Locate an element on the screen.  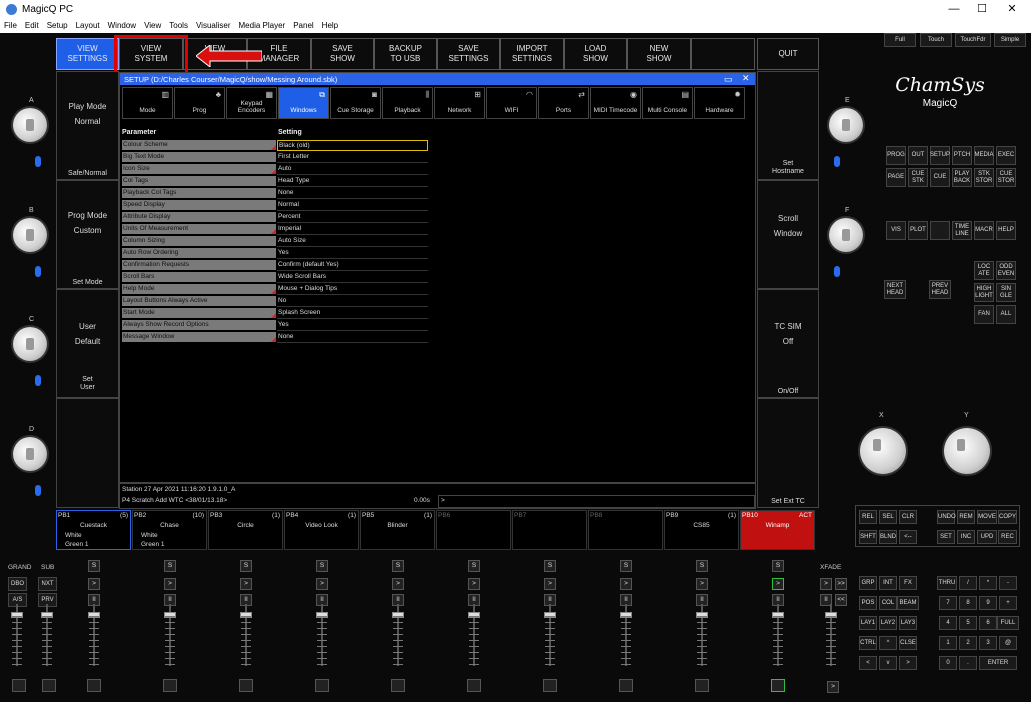
pb8-go-button: > is located at coordinates (626, 584).